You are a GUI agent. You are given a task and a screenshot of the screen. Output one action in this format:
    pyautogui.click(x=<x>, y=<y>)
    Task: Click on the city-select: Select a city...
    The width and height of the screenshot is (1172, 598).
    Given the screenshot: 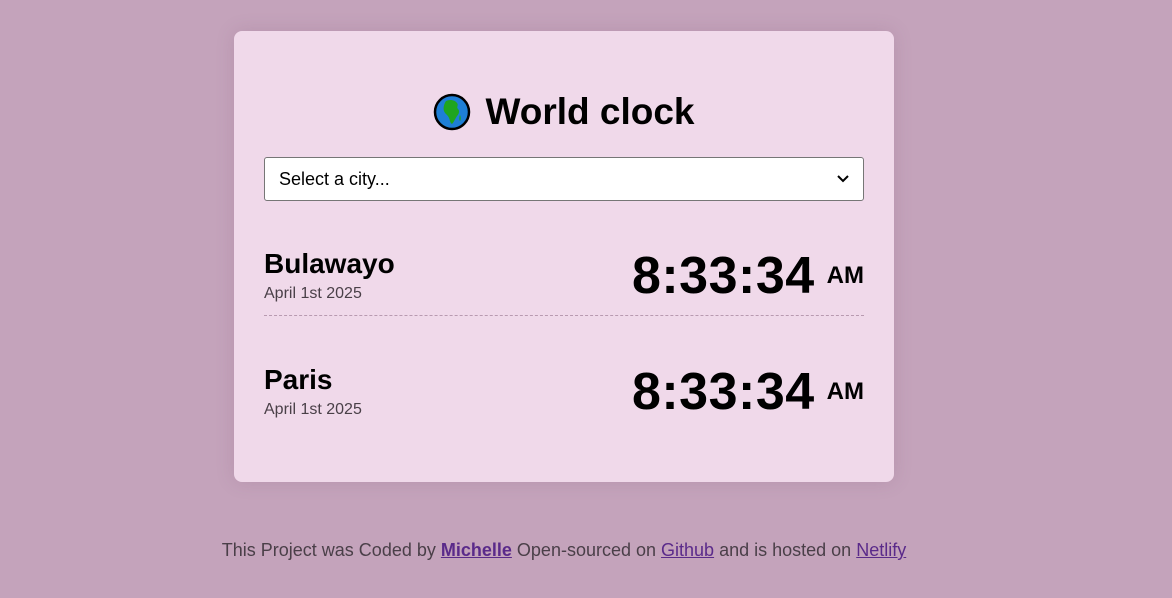 What is the action you would take?
    pyautogui.click(x=564, y=179)
    